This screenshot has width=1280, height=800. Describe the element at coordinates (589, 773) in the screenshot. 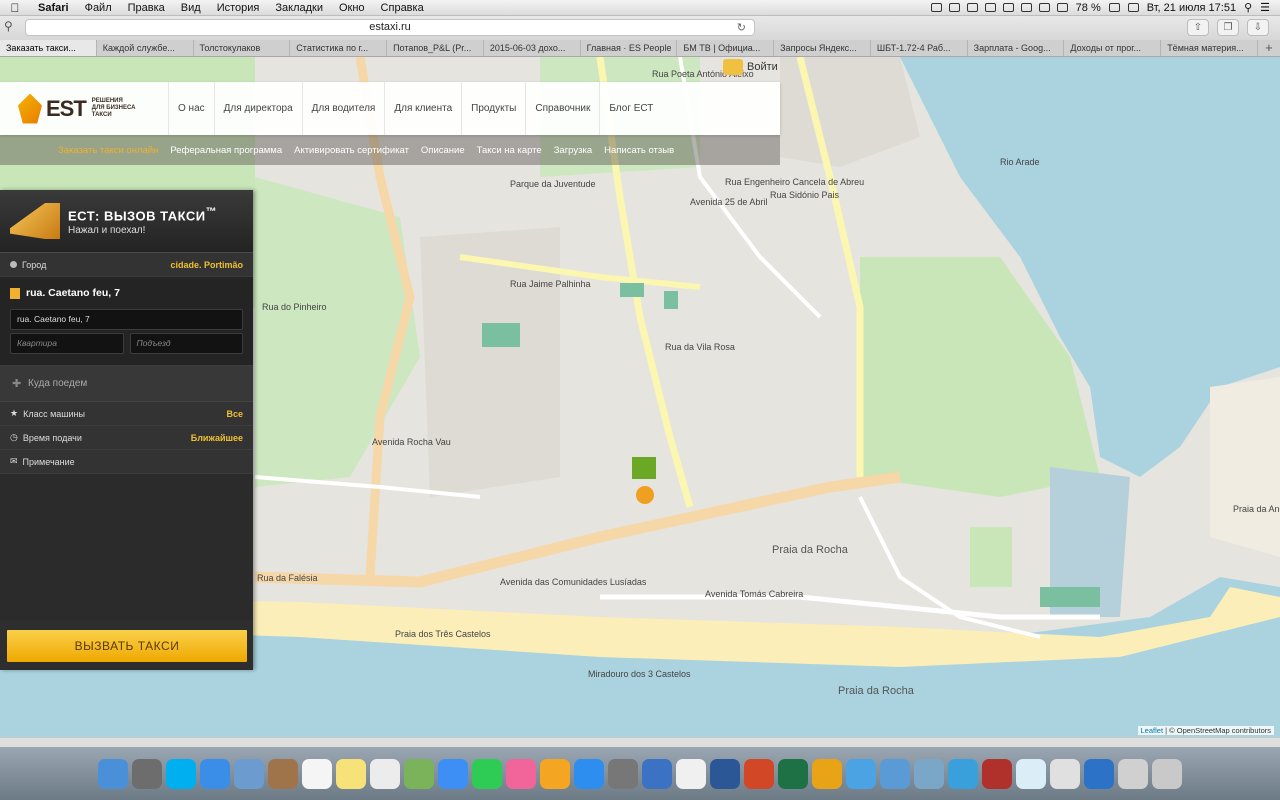

I see `app-store-icon` at that location.